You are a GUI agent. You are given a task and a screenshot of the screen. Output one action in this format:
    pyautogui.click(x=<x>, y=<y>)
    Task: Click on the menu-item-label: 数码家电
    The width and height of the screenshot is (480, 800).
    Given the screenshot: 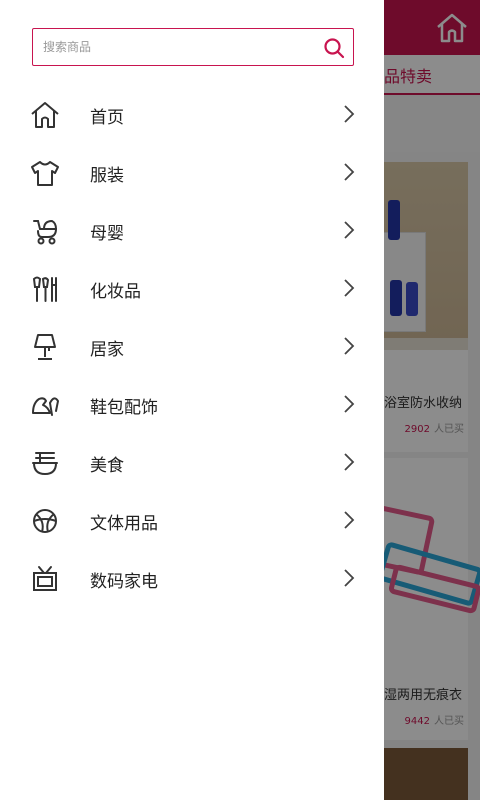 What is the action you would take?
    pyautogui.click(x=124, y=582)
    